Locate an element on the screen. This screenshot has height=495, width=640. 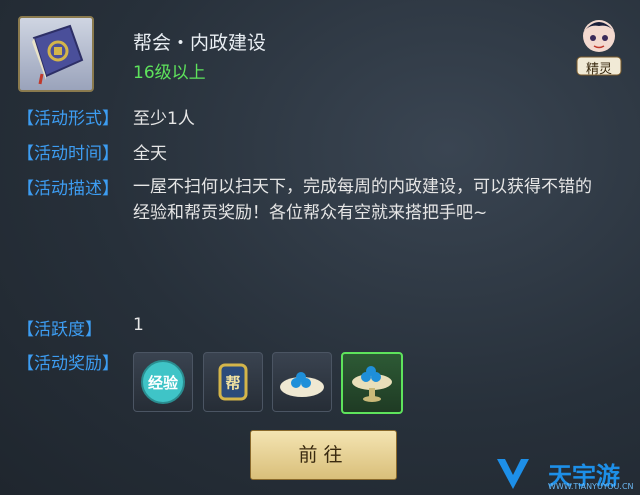
guild-text: 帮 is located at coordinates (232, 383).